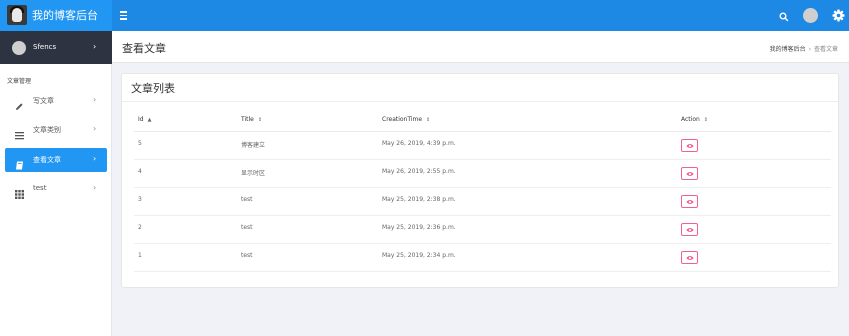 This screenshot has height=336, width=849. I want to click on cell-creation-time: May 25, 2019, 2:36 p.m., so click(419, 227).